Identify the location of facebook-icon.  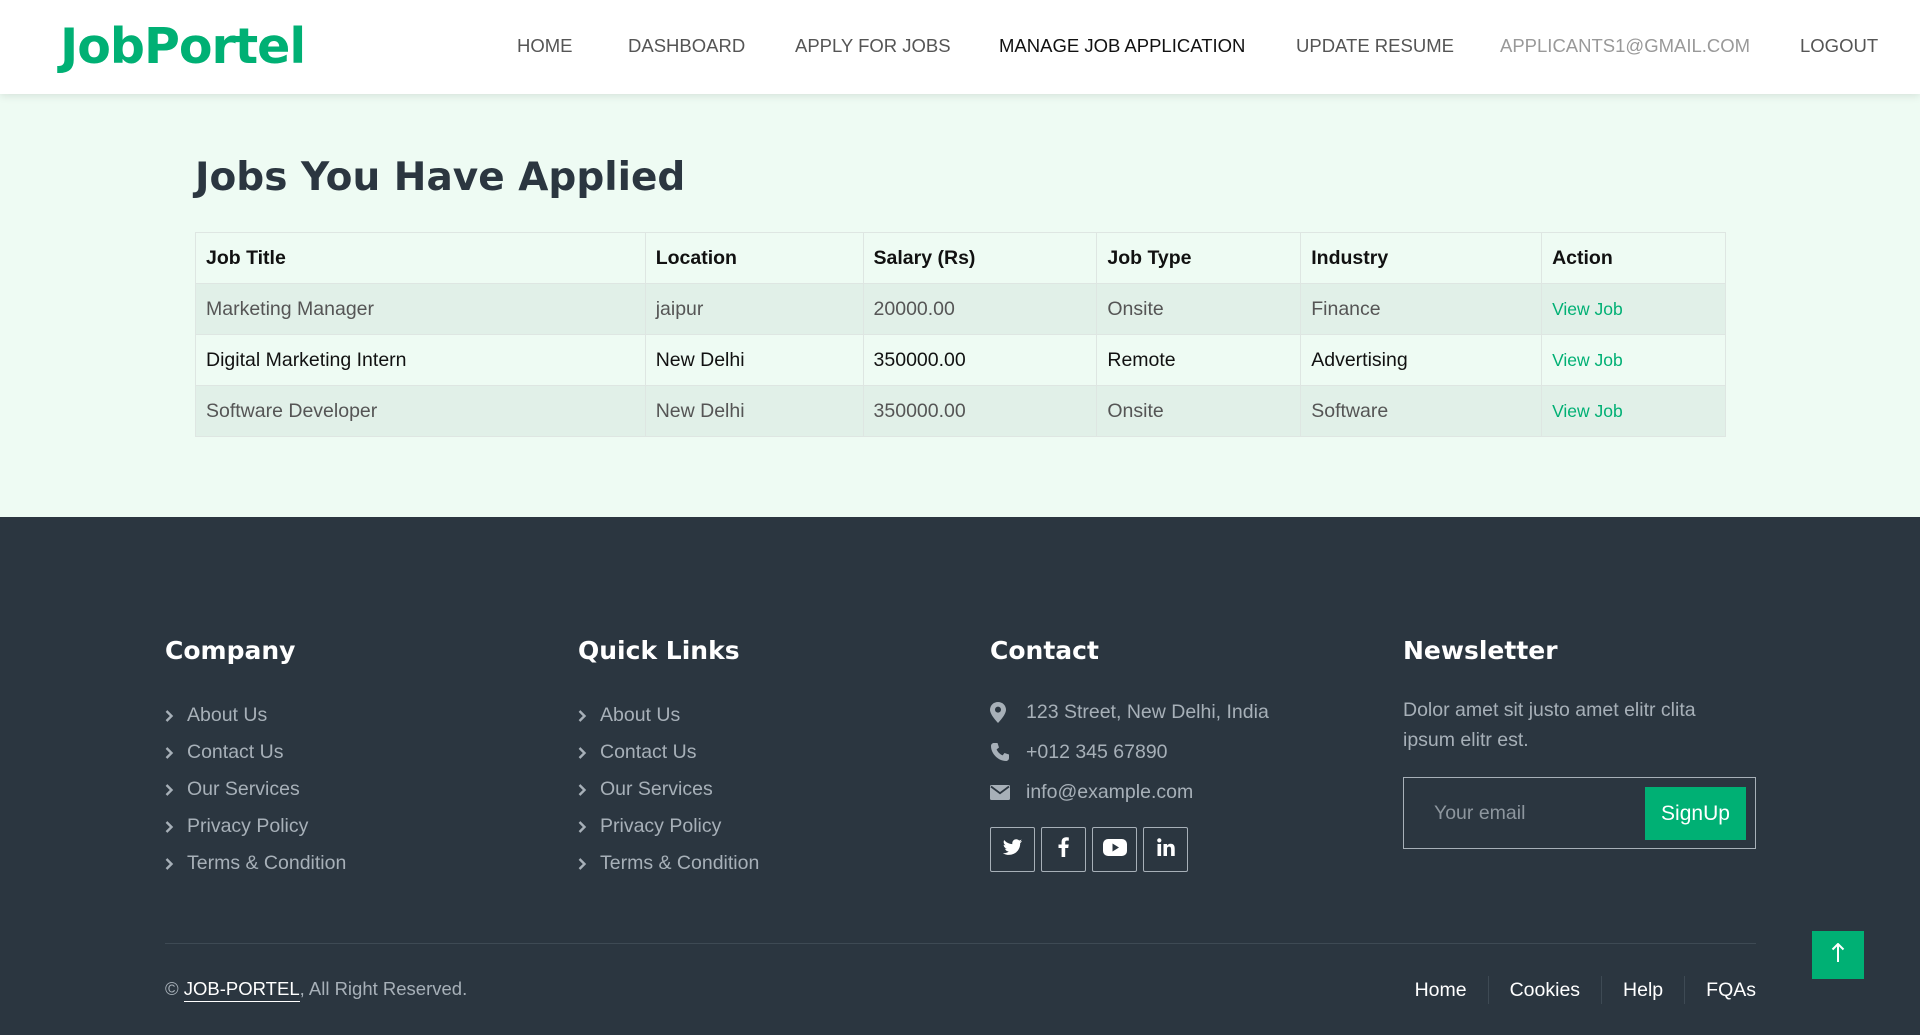
(1063, 849).